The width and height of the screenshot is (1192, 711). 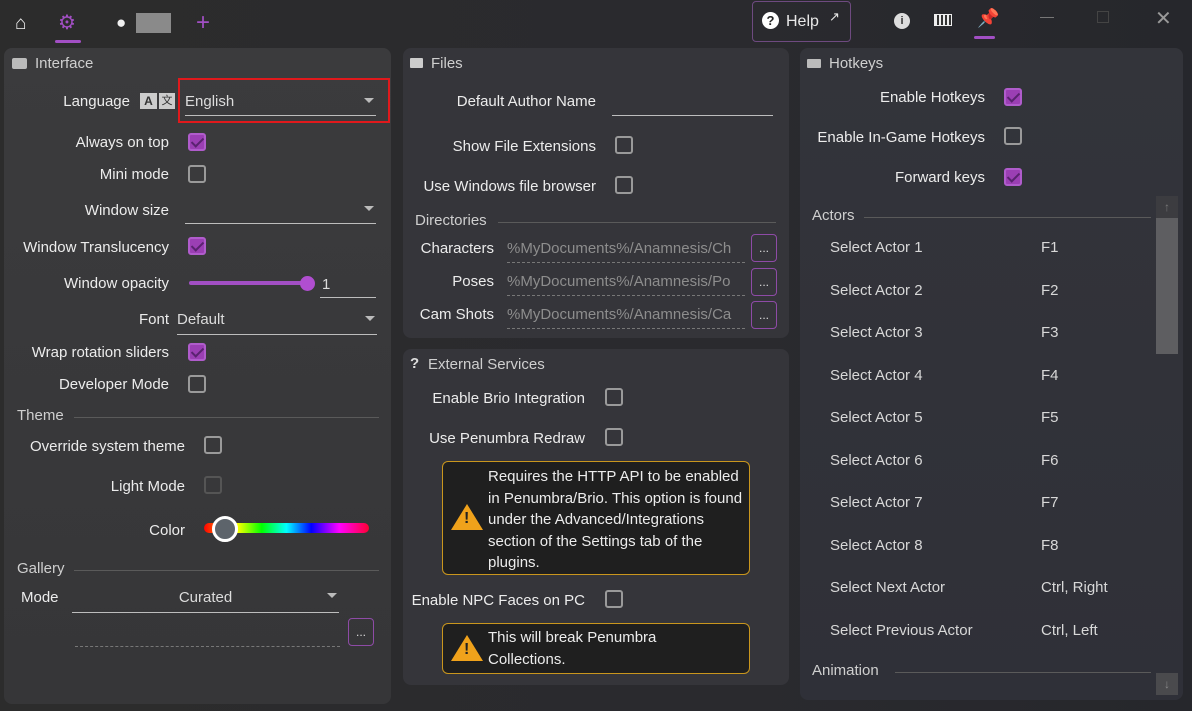 What do you see at coordinates (626, 250) in the screenshot?
I see `characters-path: %MyDocuments%/Anamnesis/Ch` at bounding box center [626, 250].